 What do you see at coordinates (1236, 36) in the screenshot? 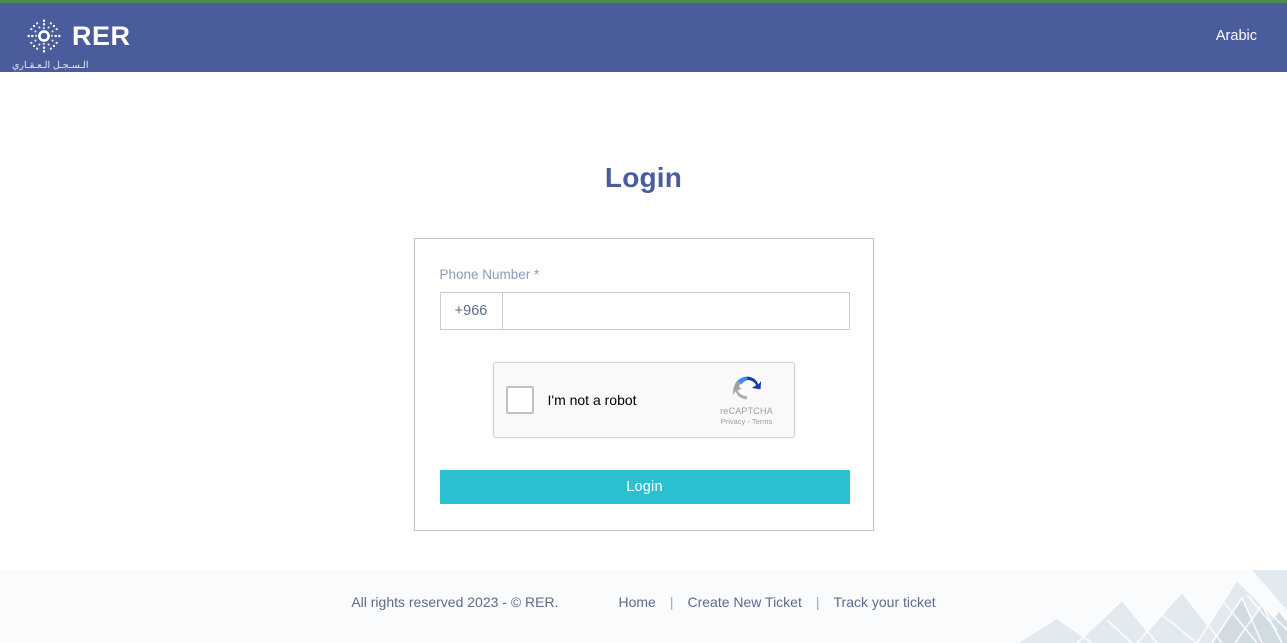
I see `language-toggle-arabic: Arabic` at bounding box center [1236, 36].